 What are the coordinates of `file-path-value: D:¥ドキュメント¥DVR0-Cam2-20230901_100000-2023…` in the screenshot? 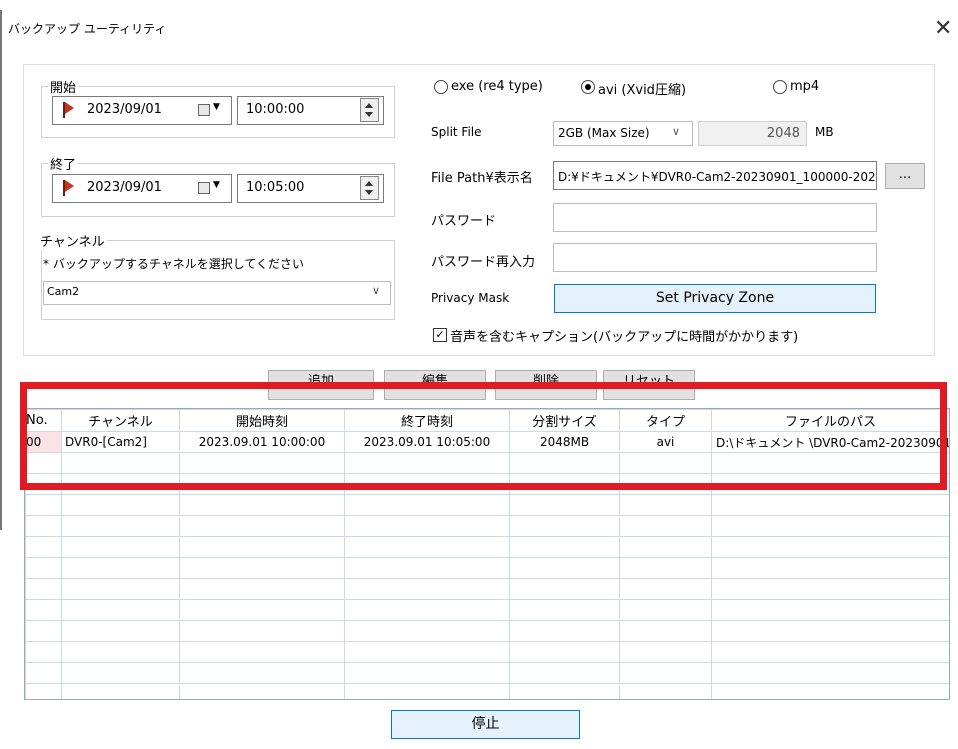 It's located at (717, 177).